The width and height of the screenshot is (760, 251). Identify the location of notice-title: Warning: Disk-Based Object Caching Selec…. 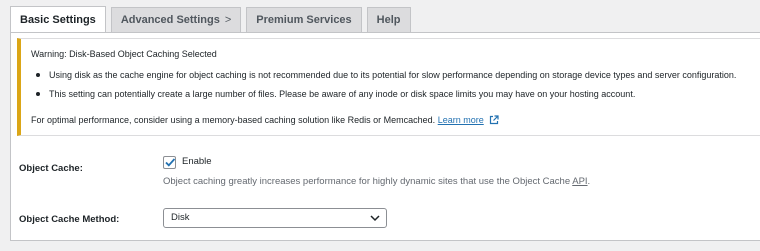
(124, 54).